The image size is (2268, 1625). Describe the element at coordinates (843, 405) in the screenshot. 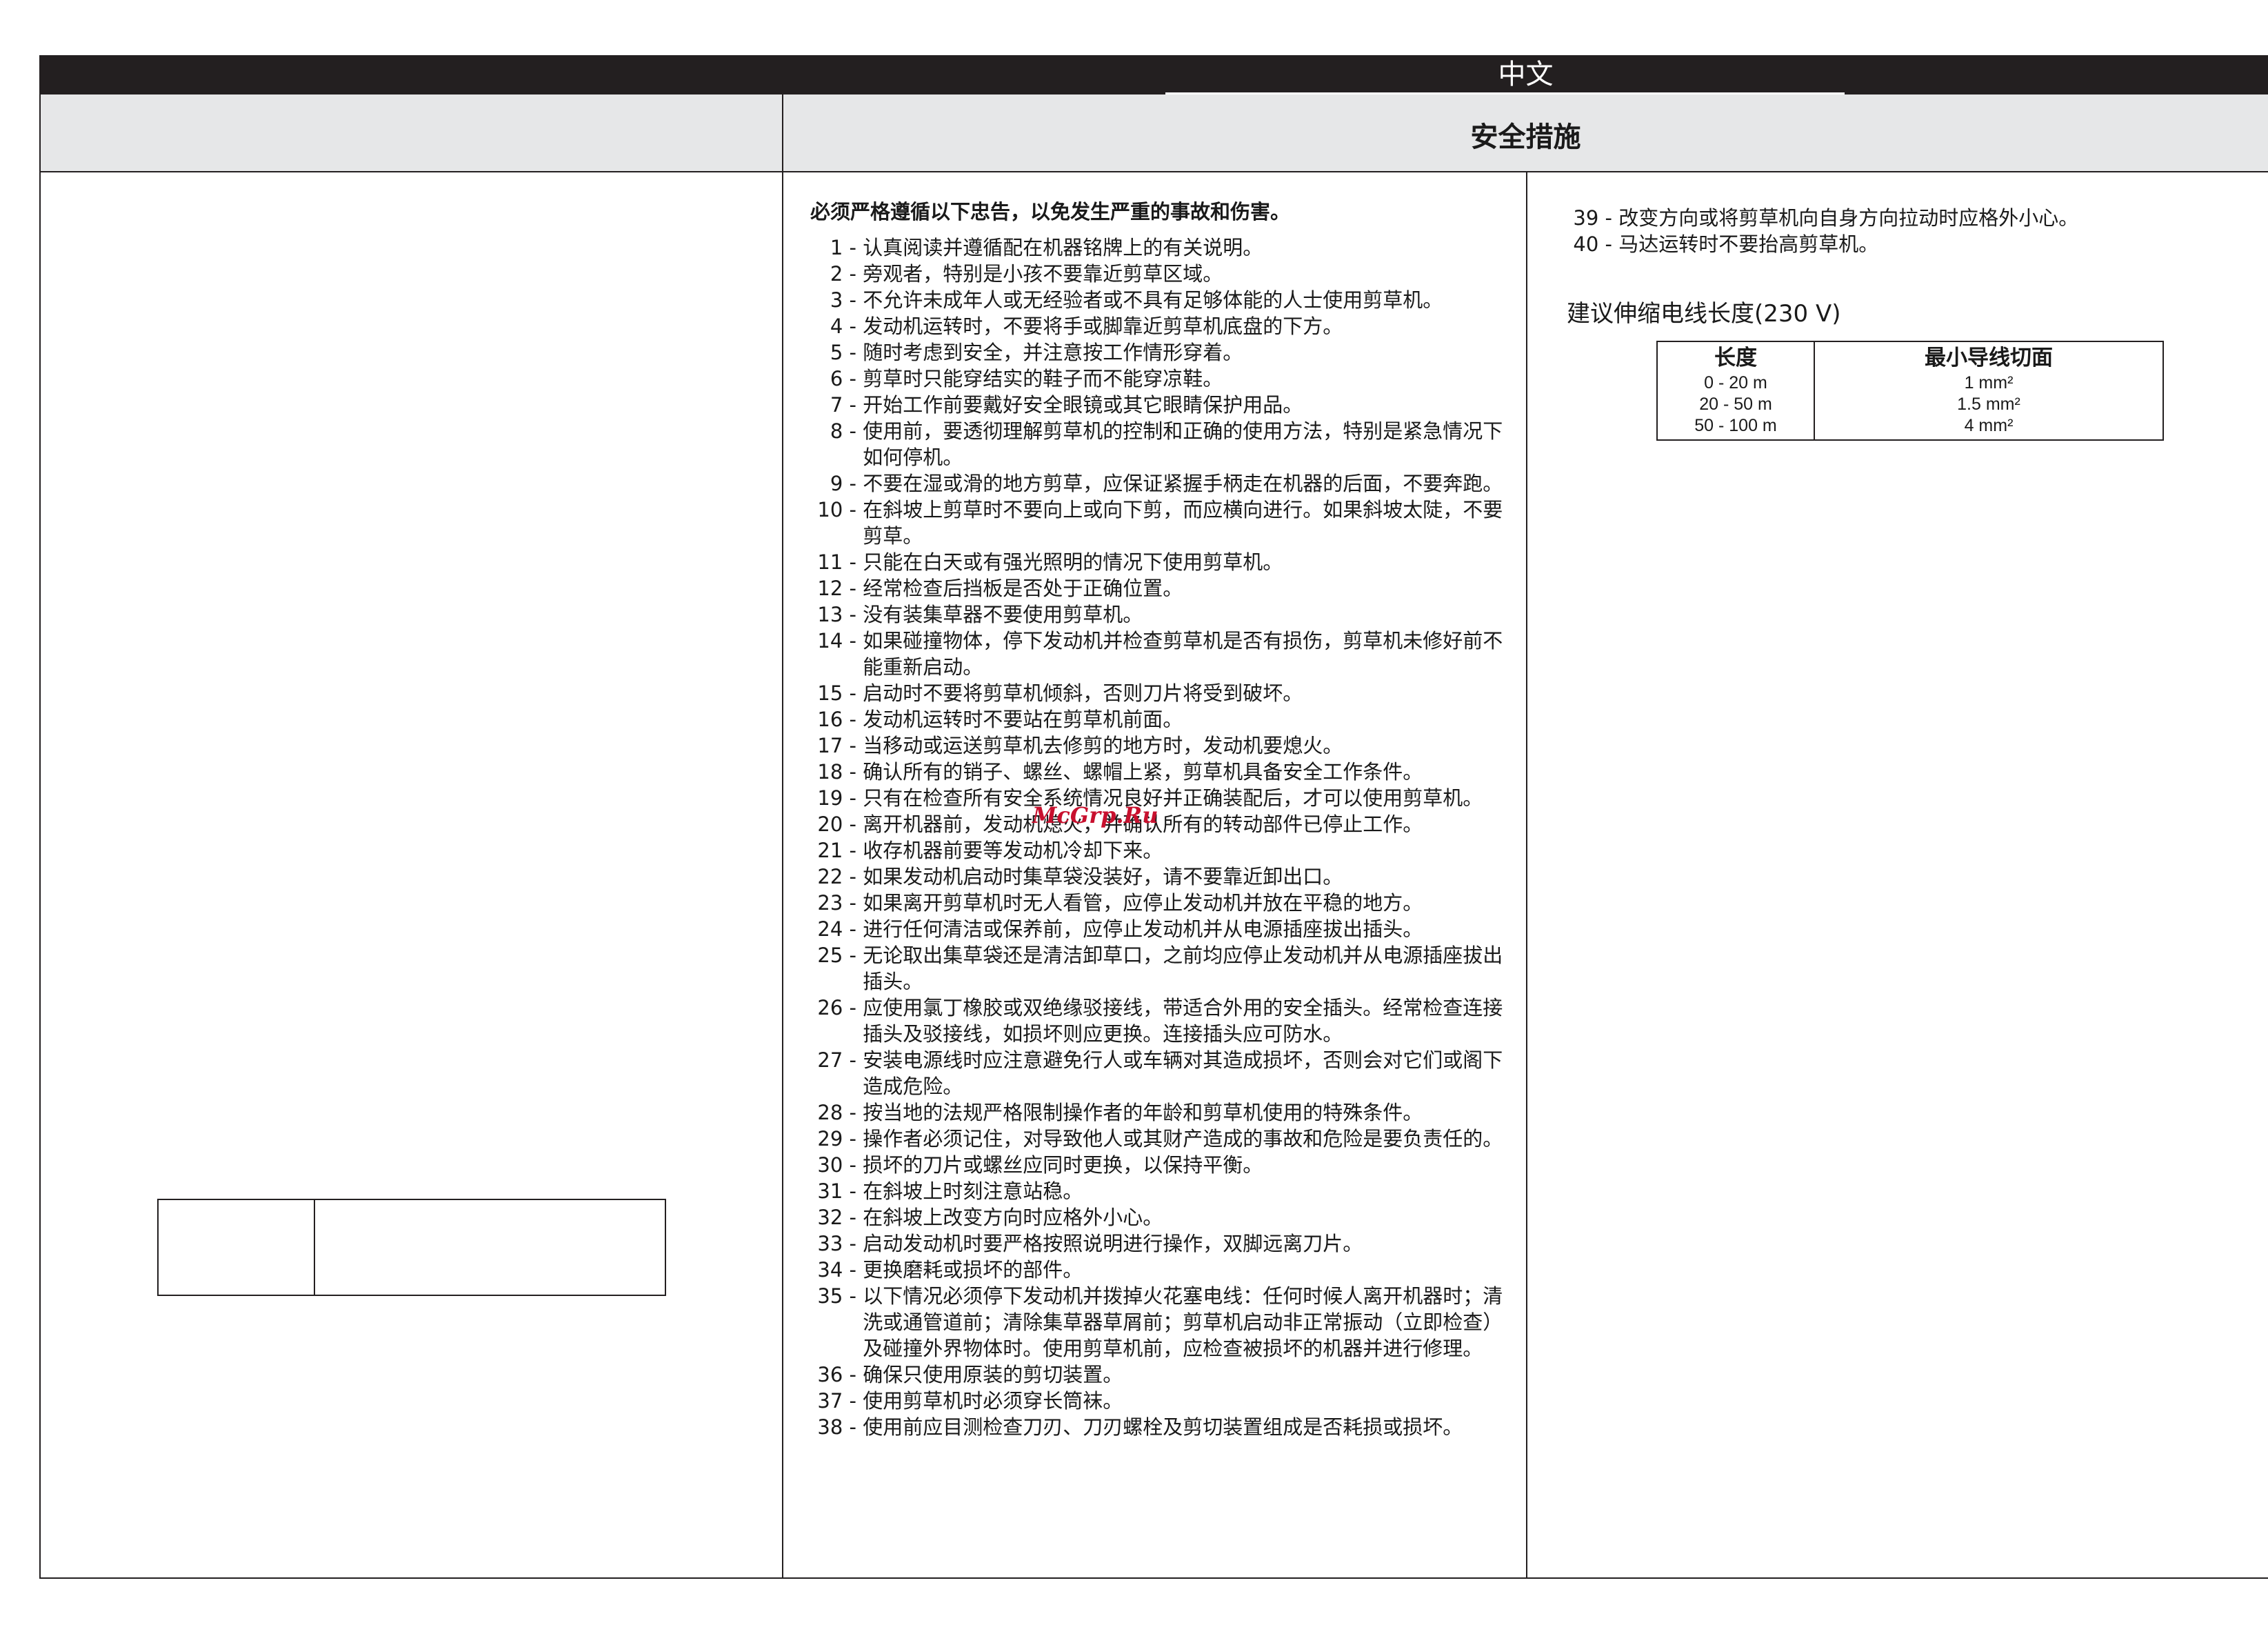

I see `rule-number: 7 -` at that location.